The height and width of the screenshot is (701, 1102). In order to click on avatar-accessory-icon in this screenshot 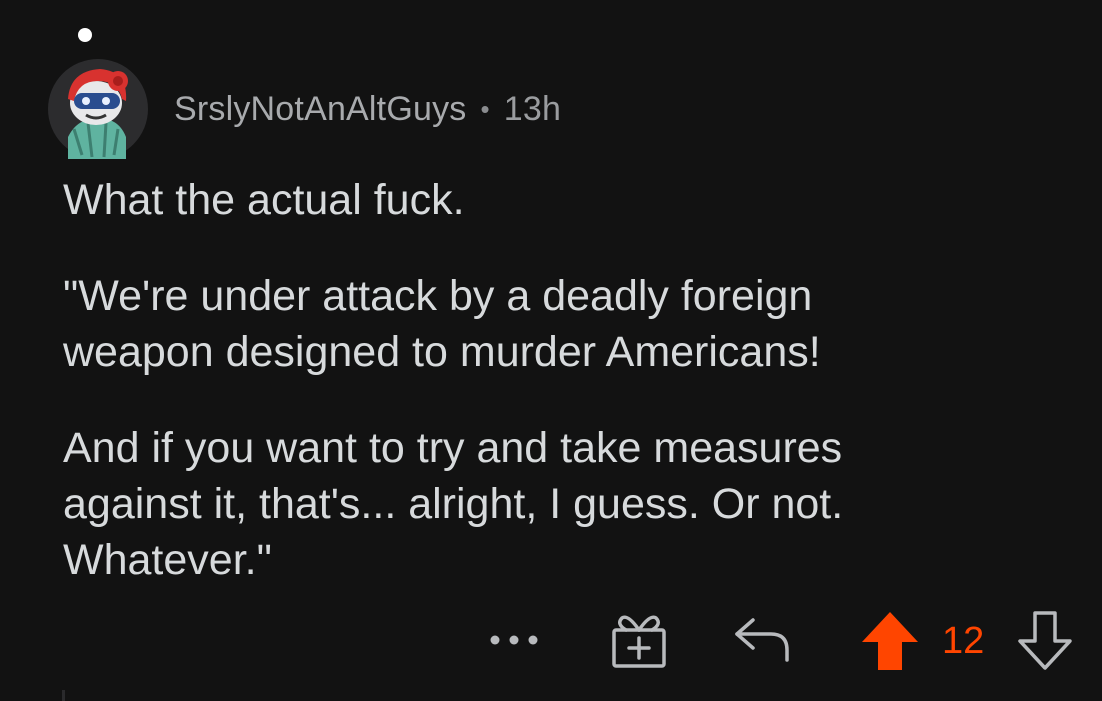, I will do `click(85, 35)`.